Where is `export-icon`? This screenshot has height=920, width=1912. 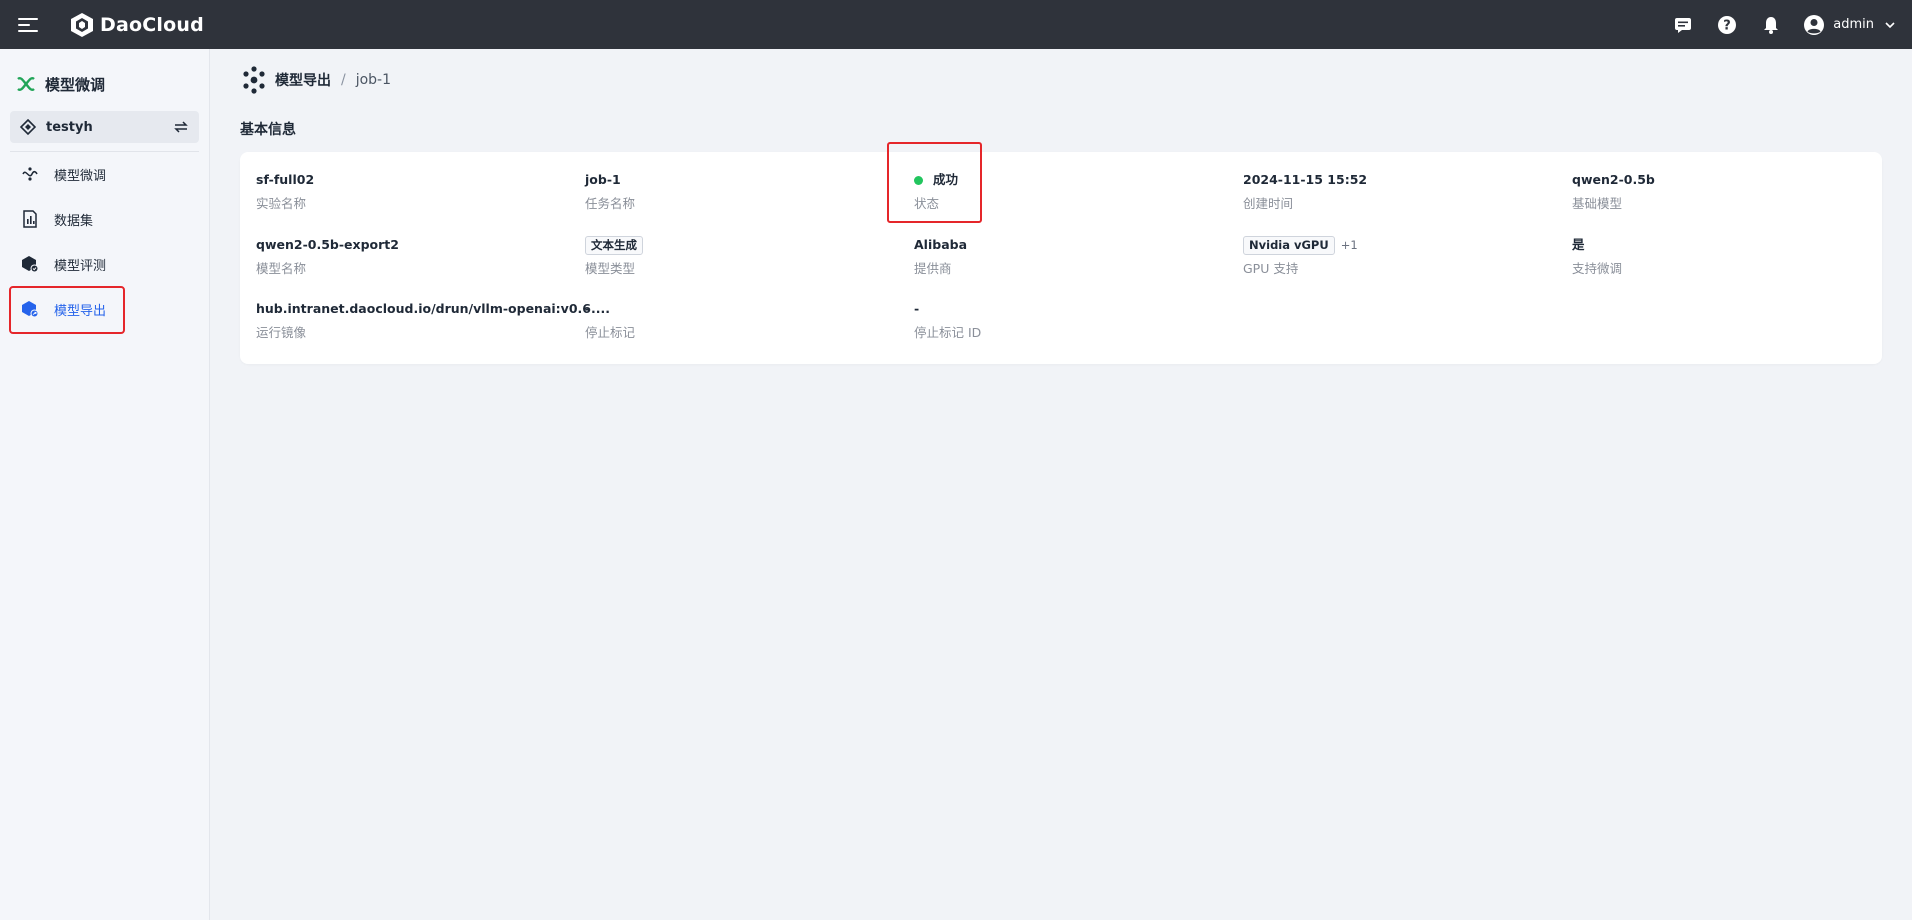
export-icon is located at coordinates (30, 309).